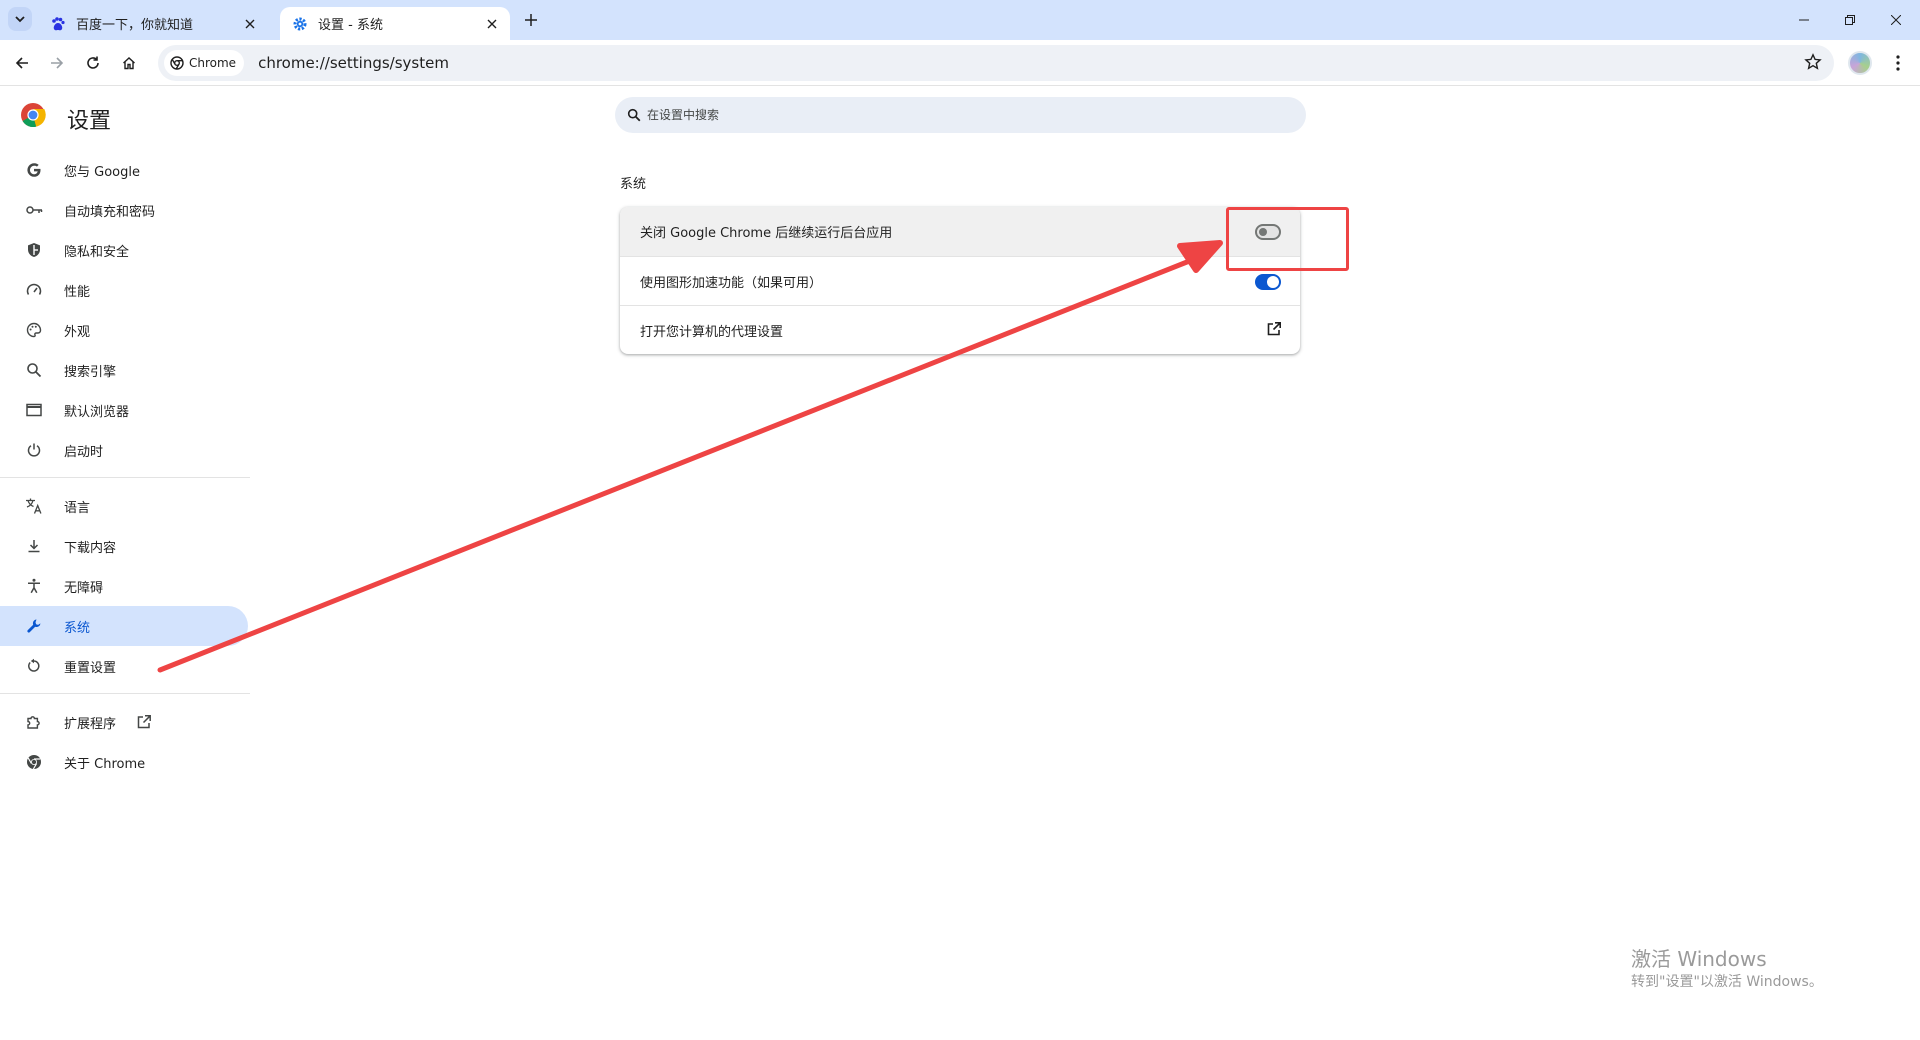 This screenshot has height=1040, width=1920. I want to click on kebab-menu-icon, so click(1898, 63).